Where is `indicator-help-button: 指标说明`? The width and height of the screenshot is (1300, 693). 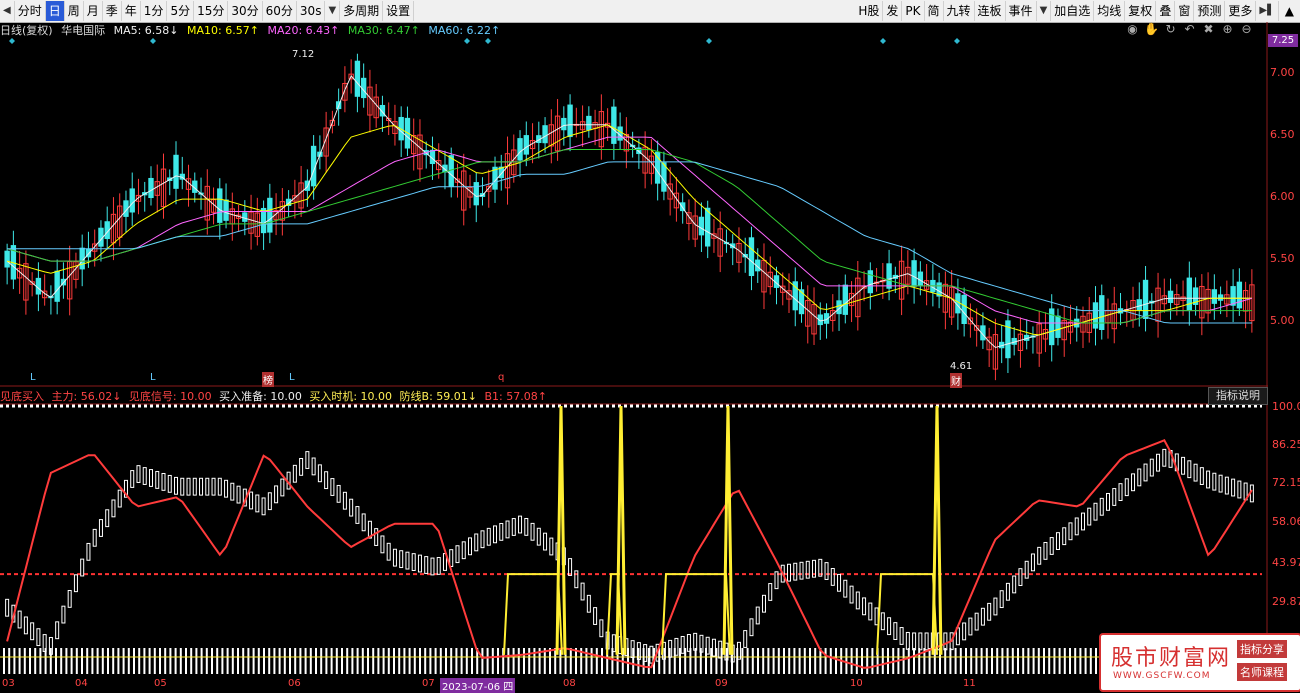
indicator-help-button: 指标说明 is located at coordinates (1238, 396).